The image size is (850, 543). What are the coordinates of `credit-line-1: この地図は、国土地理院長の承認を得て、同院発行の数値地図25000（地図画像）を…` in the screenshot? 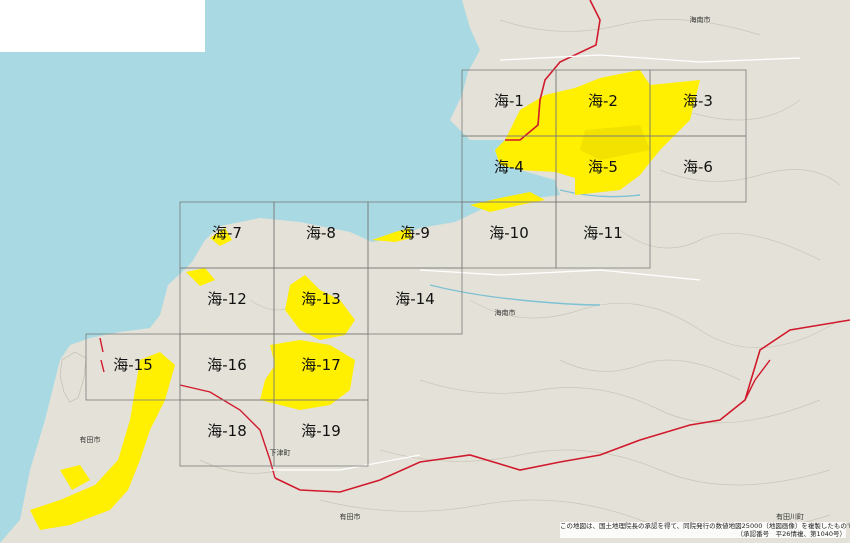 It's located at (705, 526).